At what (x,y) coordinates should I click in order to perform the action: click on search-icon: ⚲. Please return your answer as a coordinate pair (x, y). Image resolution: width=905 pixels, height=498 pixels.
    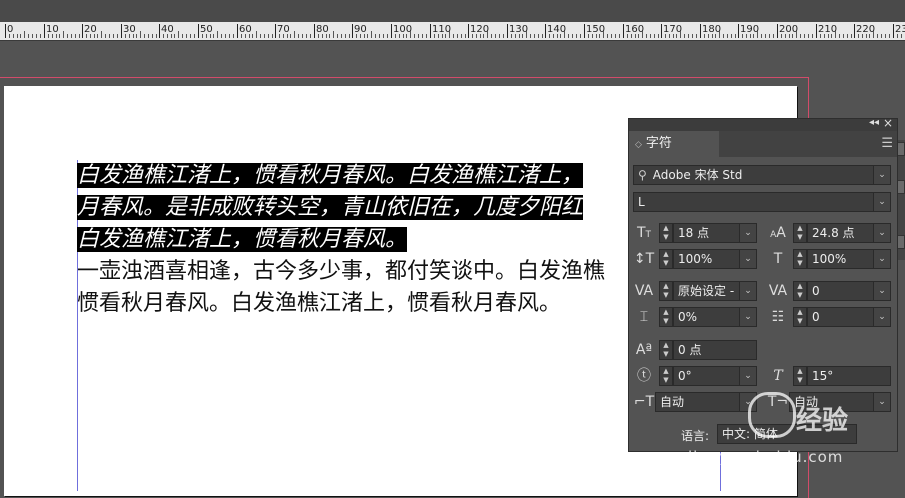
    Looking at the image, I should click on (642, 175).